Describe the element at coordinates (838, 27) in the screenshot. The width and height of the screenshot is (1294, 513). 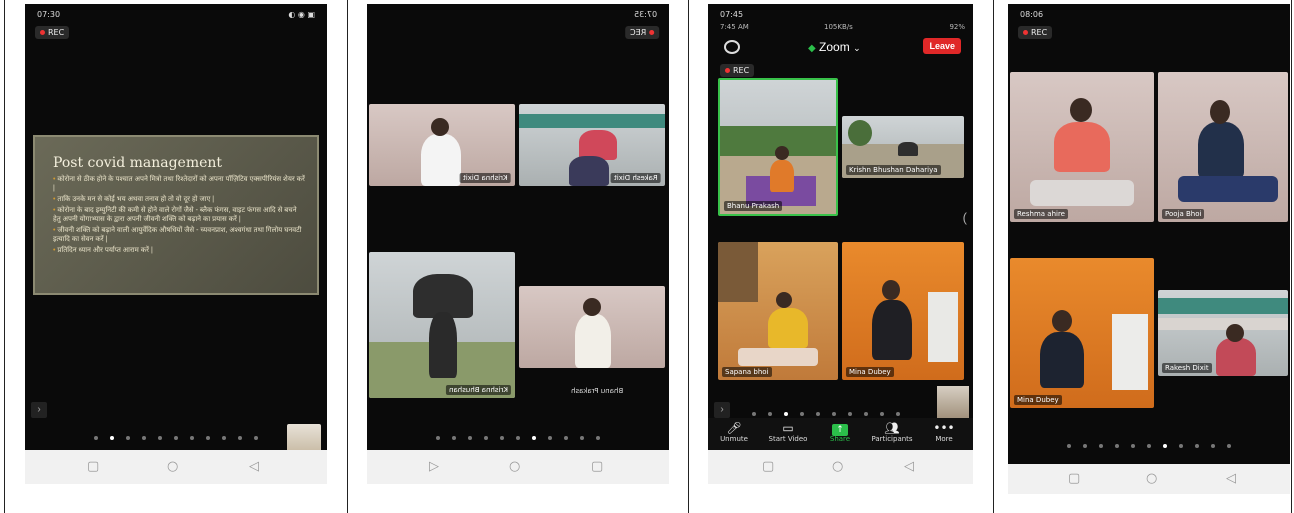
I see `network-speed: 105KB/s` at that location.